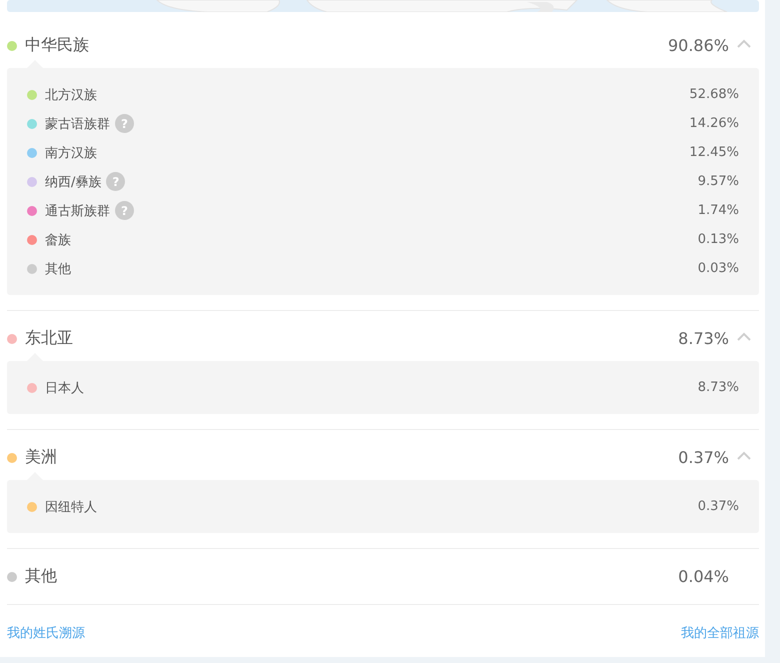 This screenshot has height=663, width=780. Describe the element at coordinates (58, 269) in the screenshot. I see `item-name: 其他` at that location.